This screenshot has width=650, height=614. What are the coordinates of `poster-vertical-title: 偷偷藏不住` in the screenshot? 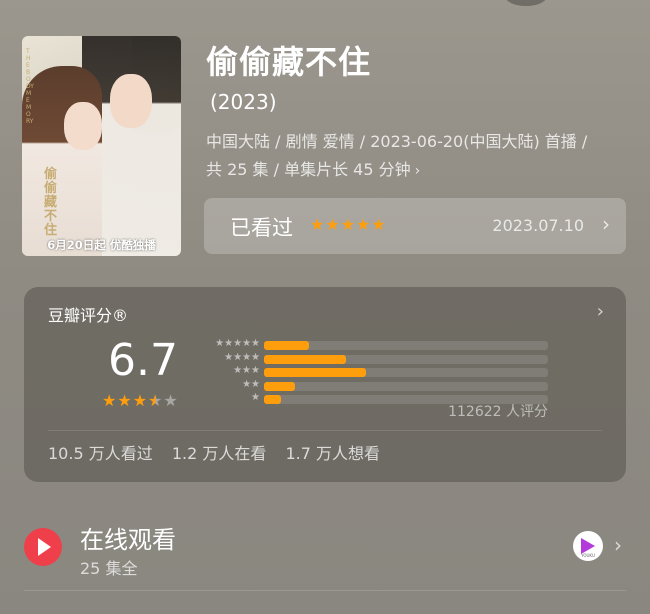 It's located at (51, 202).